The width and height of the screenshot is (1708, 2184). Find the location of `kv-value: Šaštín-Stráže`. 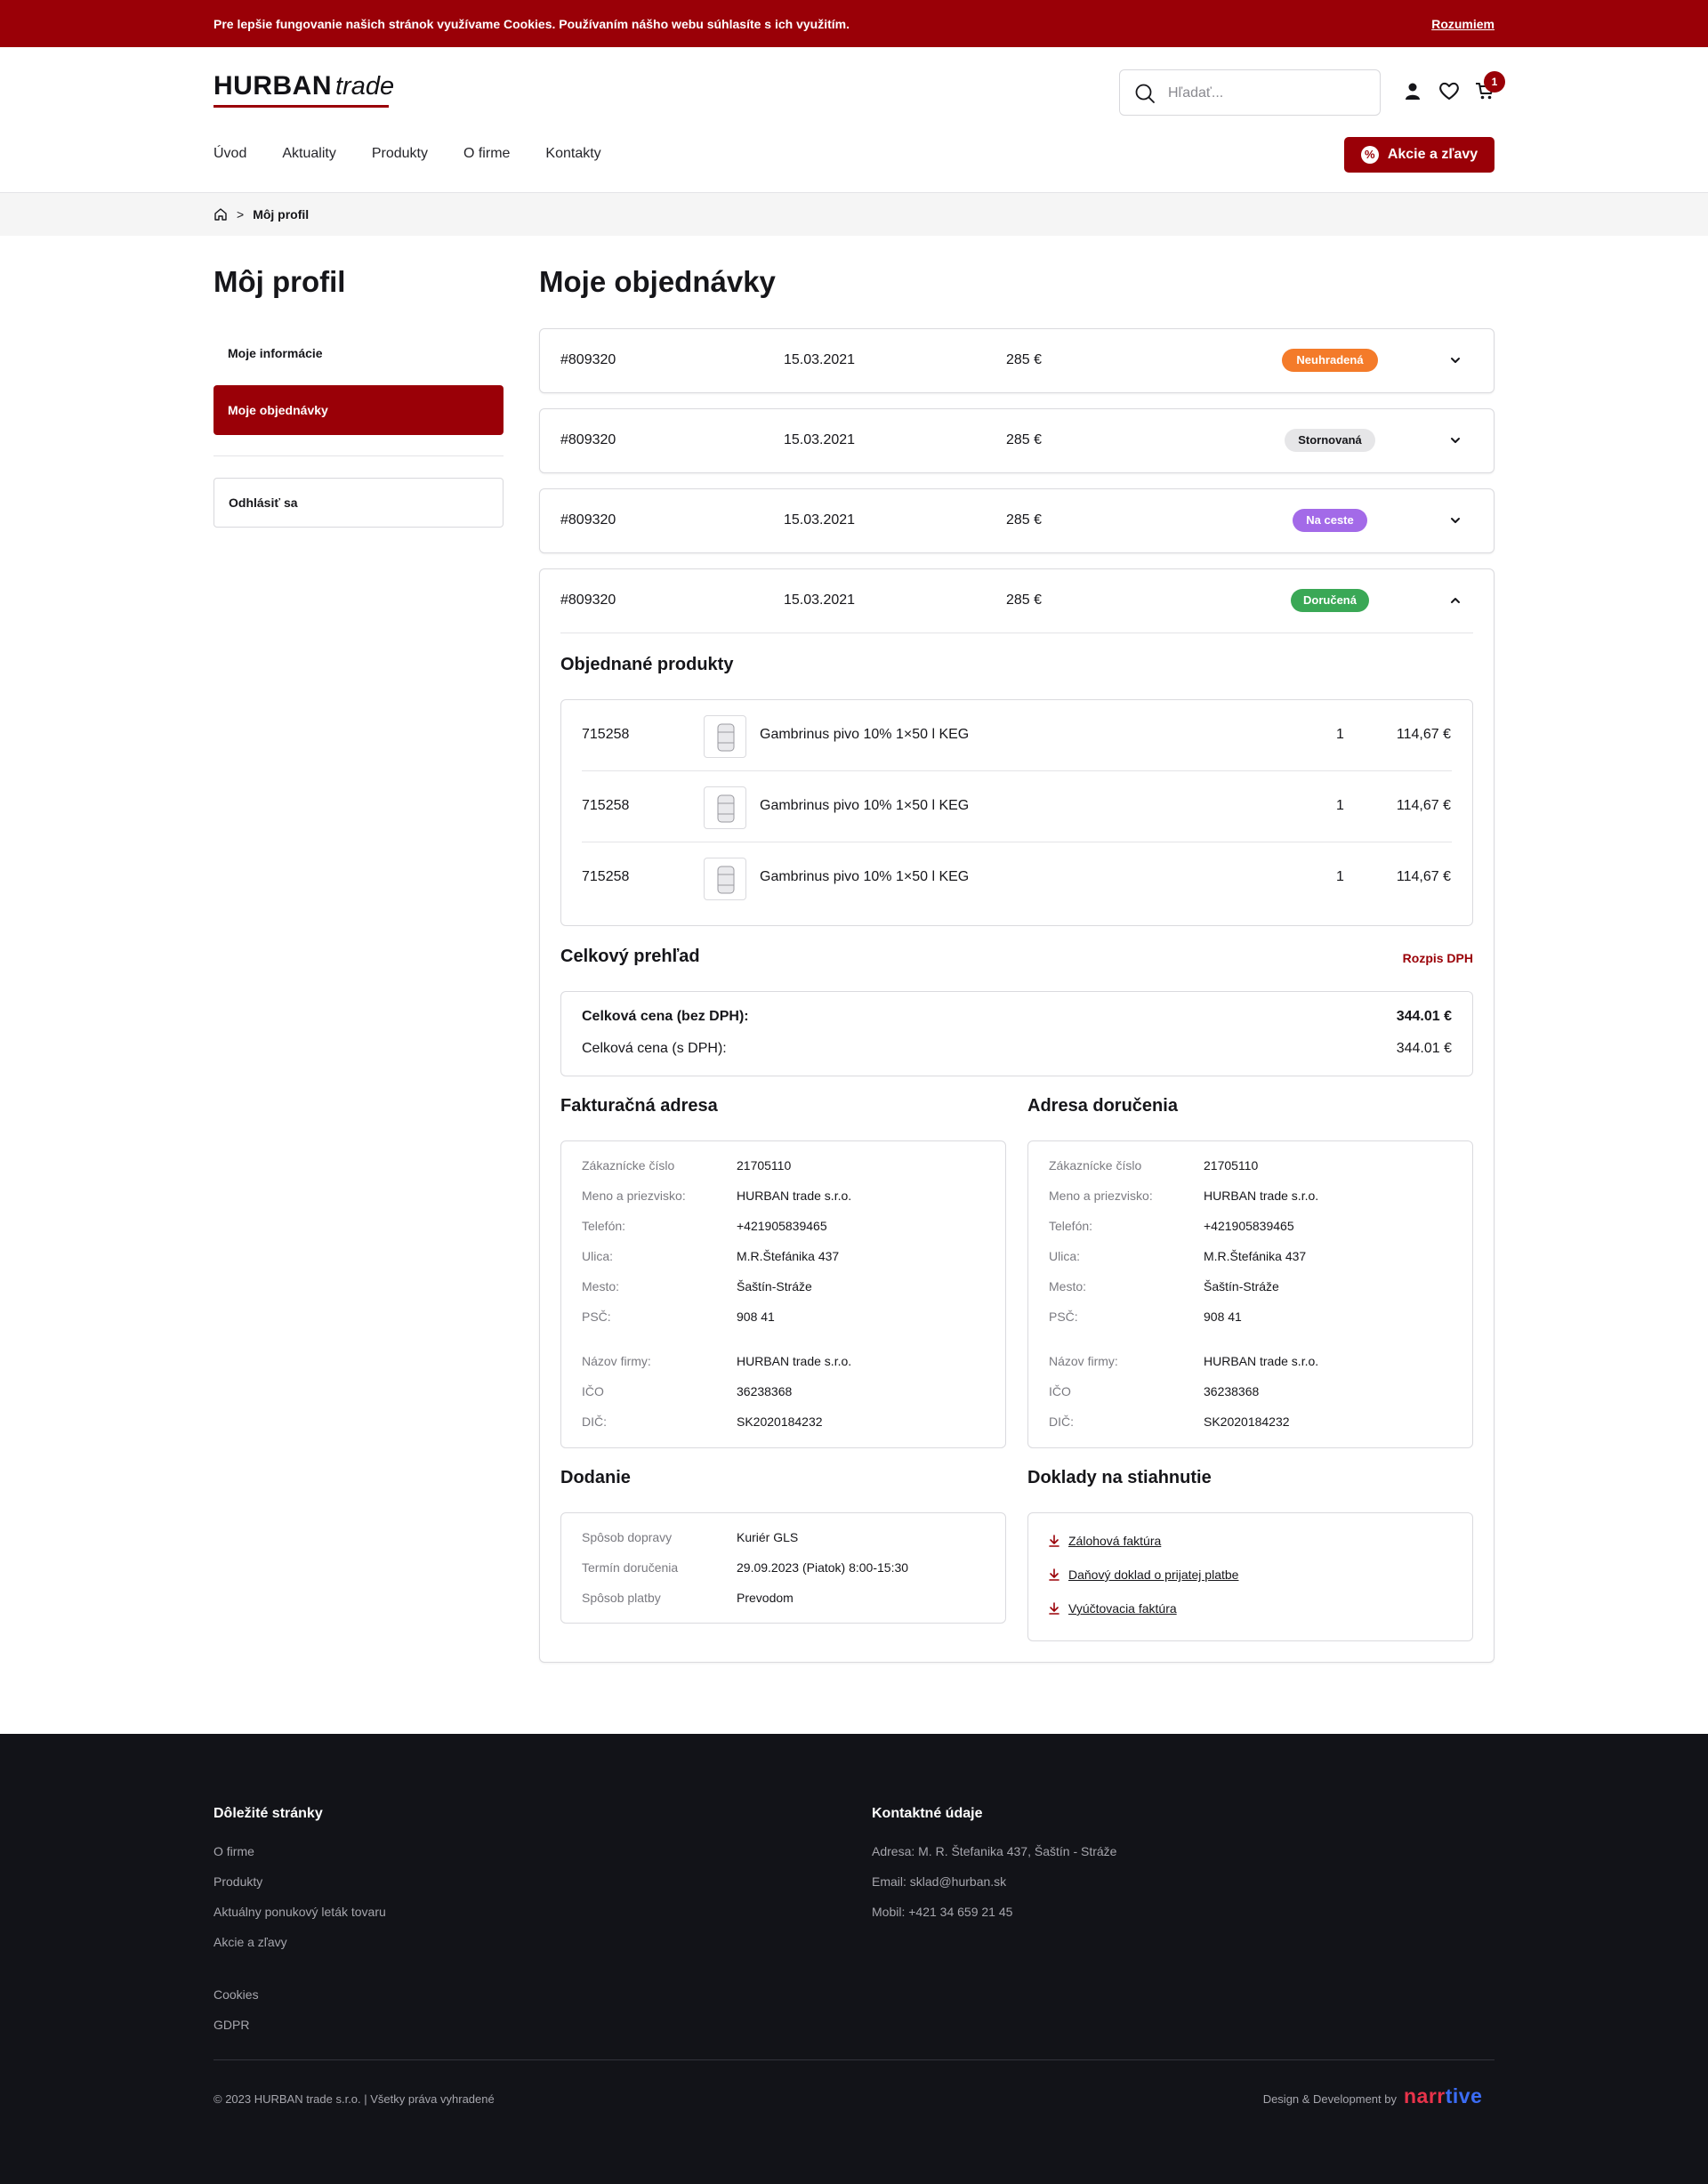

kv-value: Šaštín-Stráže is located at coordinates (774, 1286).